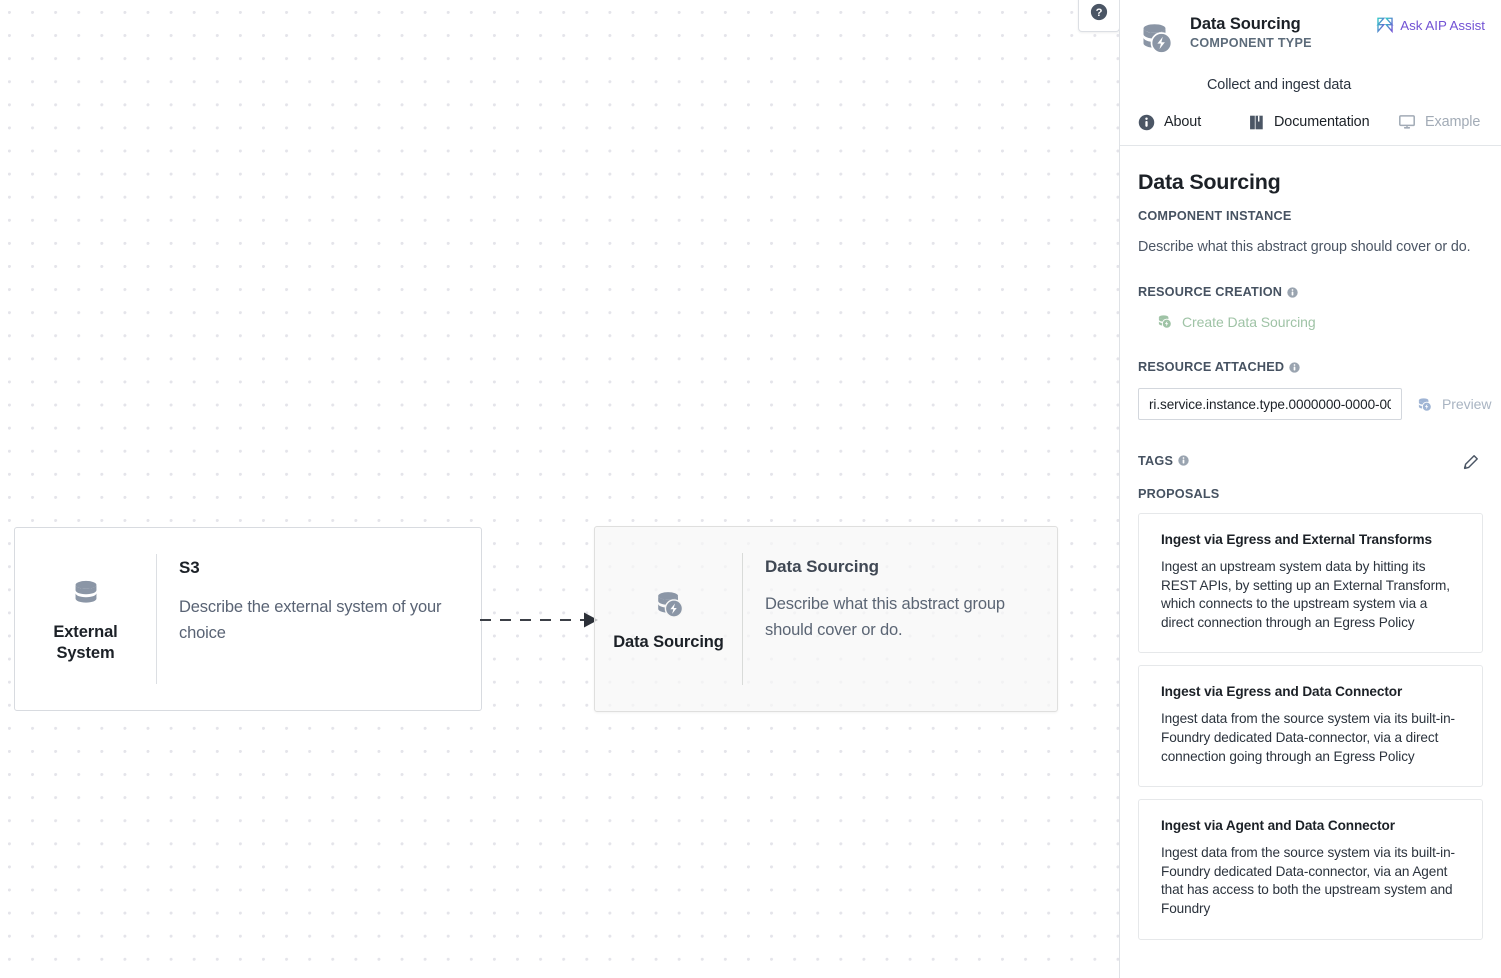 The image size is (1501, 978). I want to click on panel-tabs: About Documentation Example, so click(1310, 129).